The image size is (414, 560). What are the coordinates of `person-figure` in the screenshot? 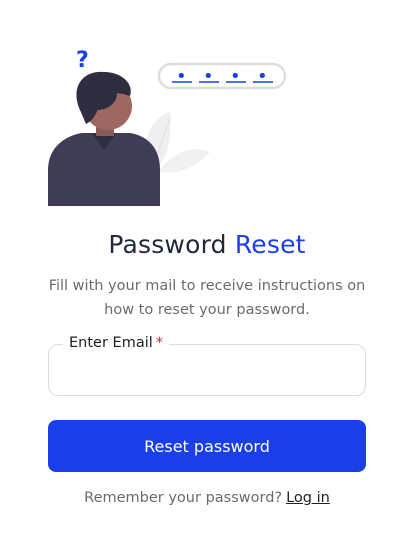 It's located at (104, 138).